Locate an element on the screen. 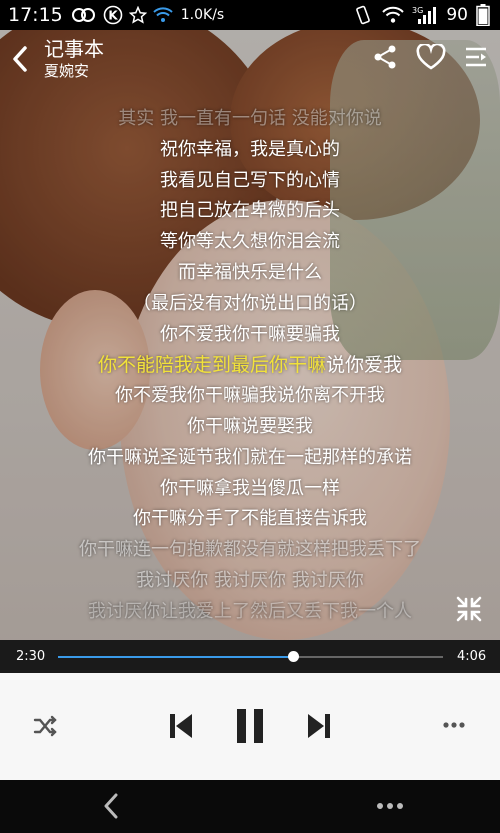 The width and height of the screenshot is (500, 833). shuffle-icon is located at coordinates (45, 726).